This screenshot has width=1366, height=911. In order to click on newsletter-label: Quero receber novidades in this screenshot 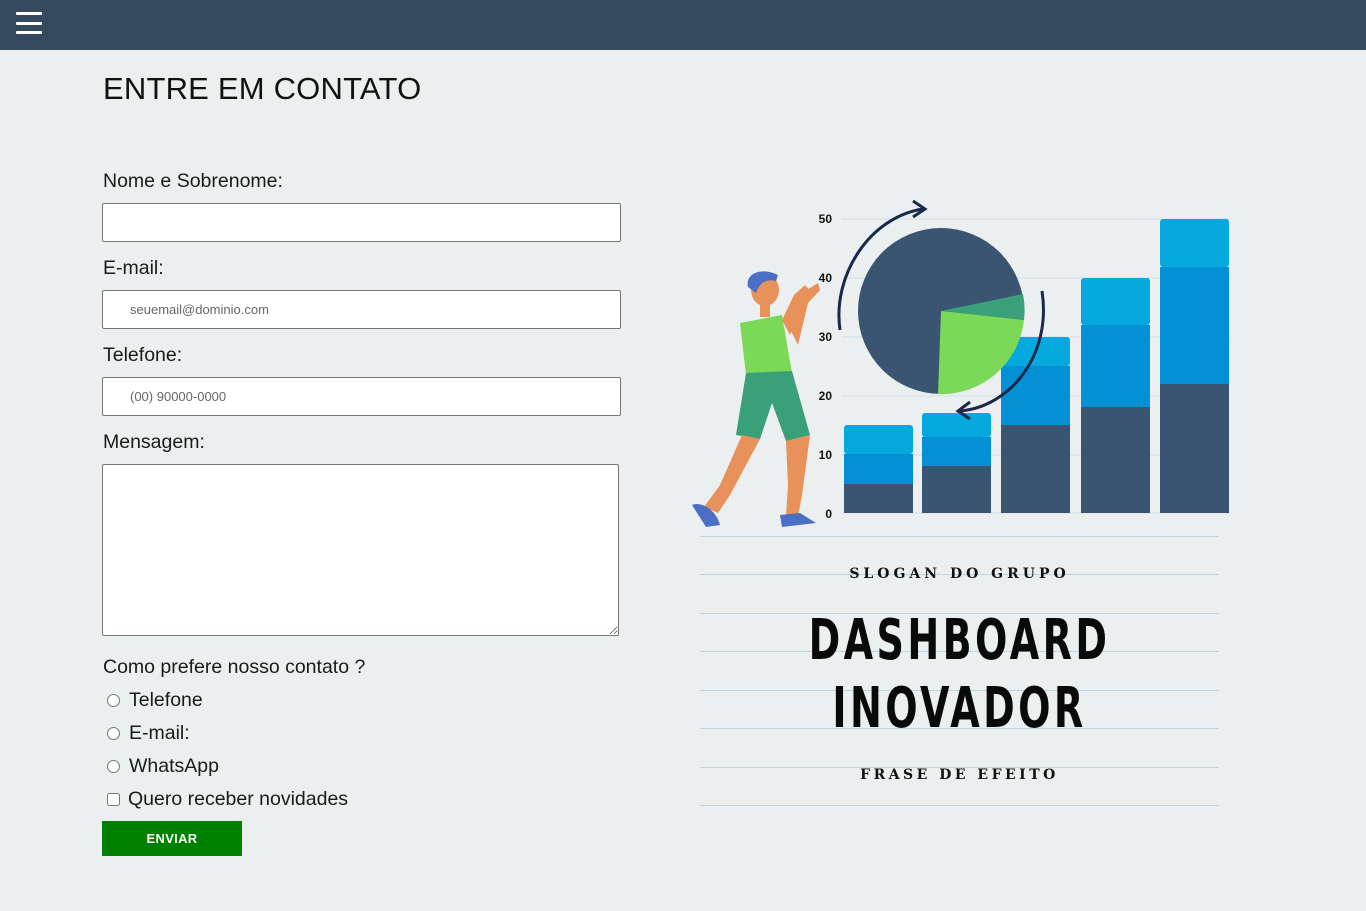, I will do `click(238, 799)`.